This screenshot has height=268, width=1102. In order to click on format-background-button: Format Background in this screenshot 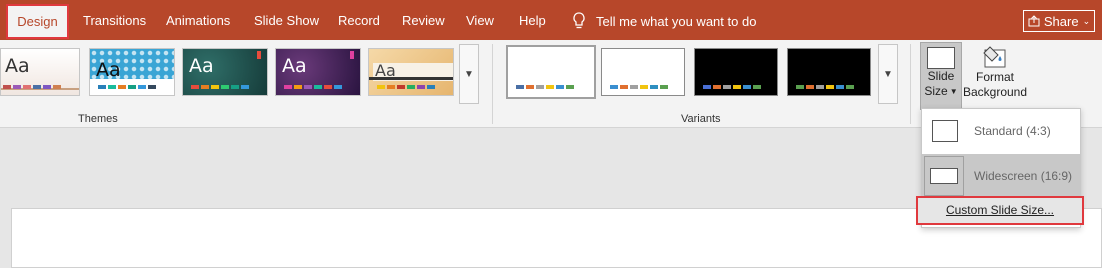, I will do `click(995, 76)`.